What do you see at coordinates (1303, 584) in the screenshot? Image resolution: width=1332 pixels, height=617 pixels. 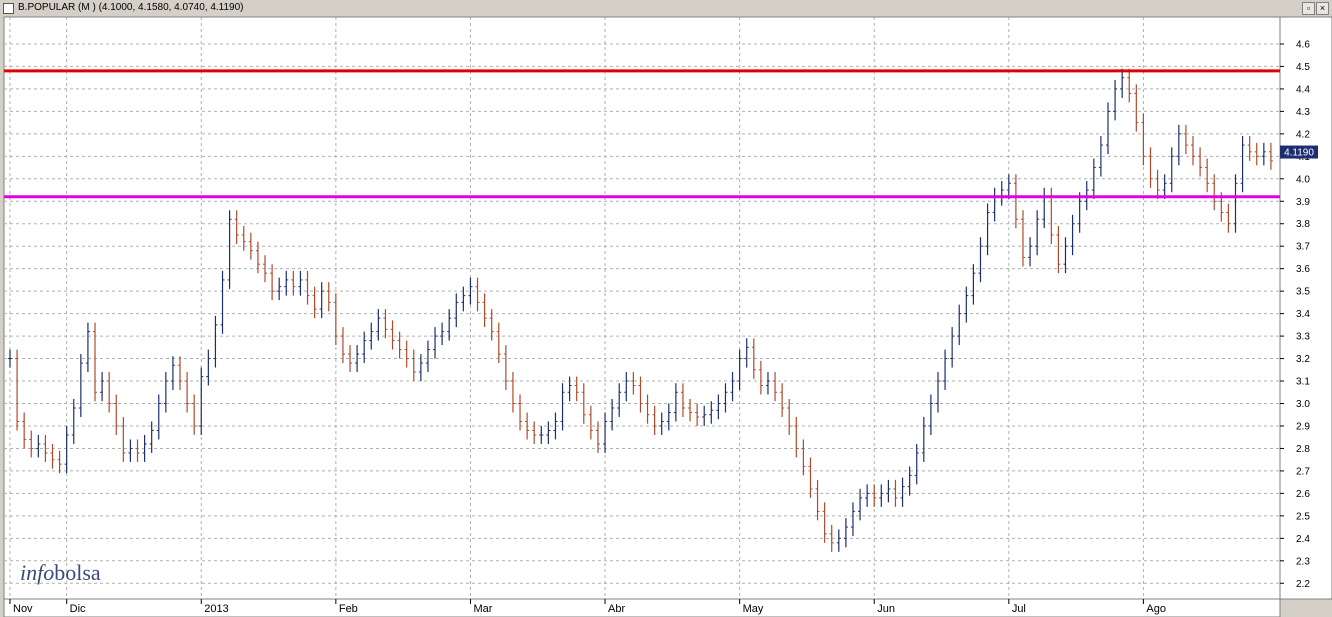 I see `y-tick-label: 2.2` at bounding box center [1303, 584].